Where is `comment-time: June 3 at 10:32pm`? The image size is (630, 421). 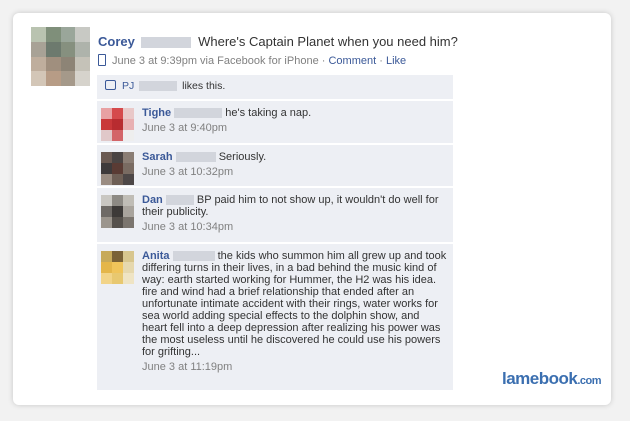 comment-time: June 3 at 10:32pm is located at coordinates (188, 172).